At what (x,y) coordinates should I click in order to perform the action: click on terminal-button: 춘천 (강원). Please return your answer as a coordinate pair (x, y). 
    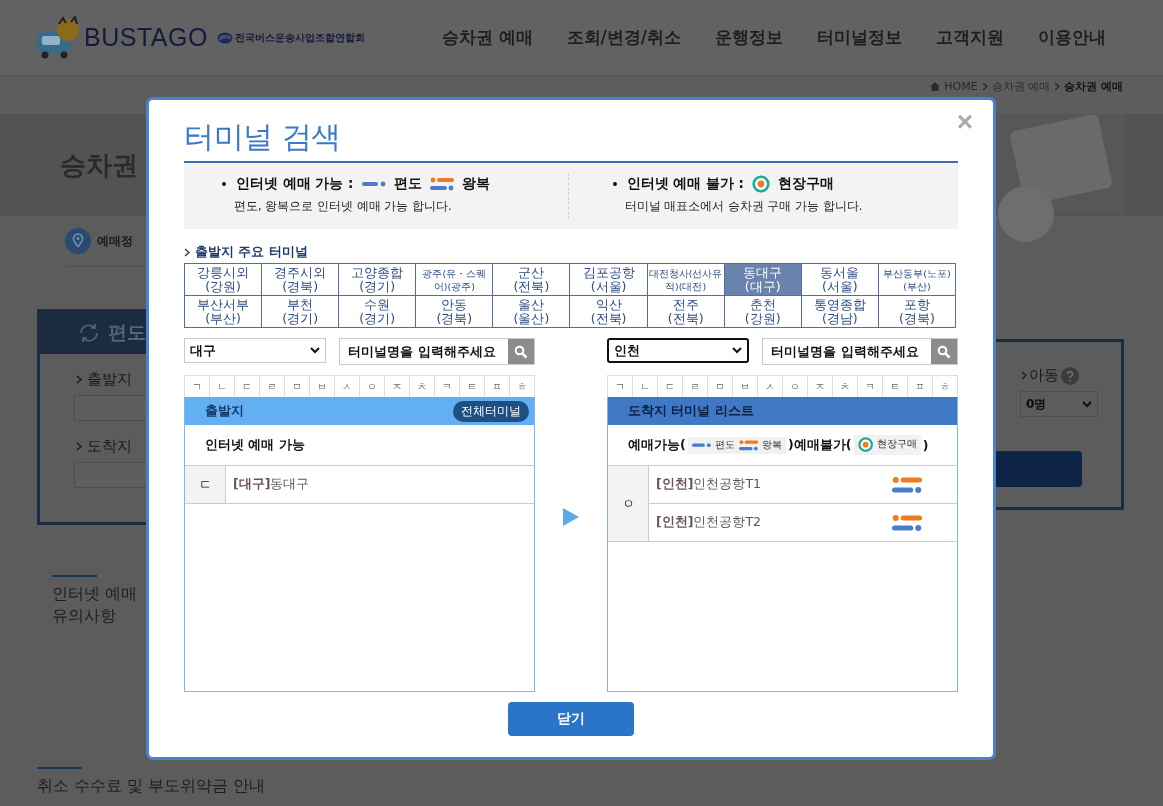
    Looking at the image, I should click on (763, 312).